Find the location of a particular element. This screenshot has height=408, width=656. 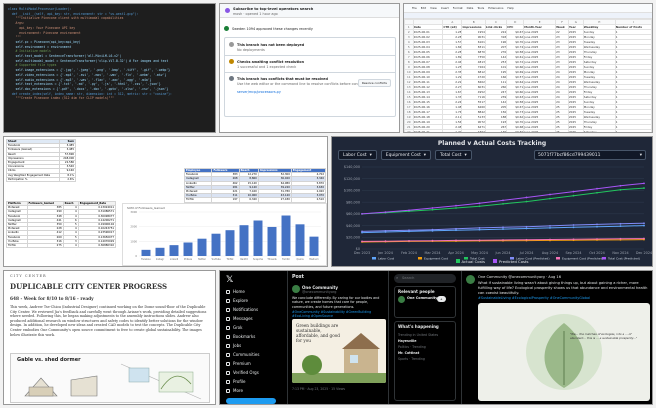

menu-item: Extensions is located at coordinates (495, 8).